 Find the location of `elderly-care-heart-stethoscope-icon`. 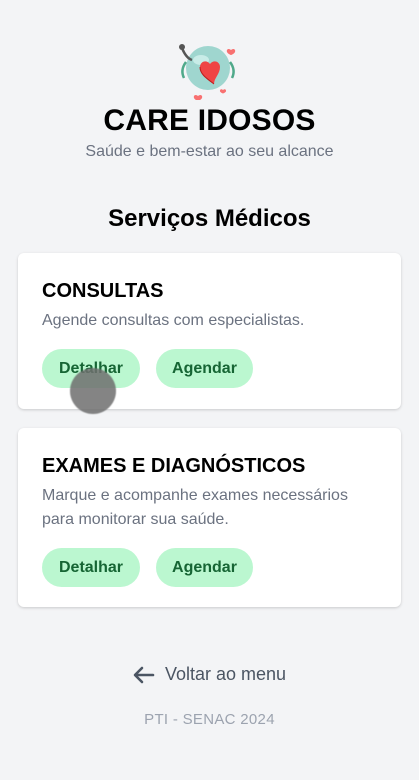

elderly-care-heart-stethoscope-icon is located at coordinates (207, 72).